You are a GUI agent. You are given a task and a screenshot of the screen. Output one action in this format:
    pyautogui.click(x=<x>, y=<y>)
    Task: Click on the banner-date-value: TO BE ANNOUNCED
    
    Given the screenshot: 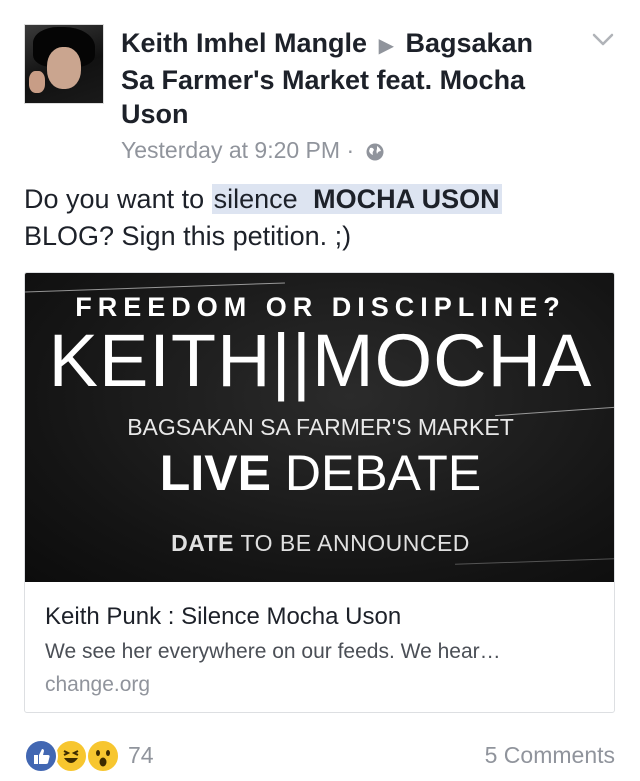 What is the action you would take?
    pyautogui.click(x=355, y=543)
    